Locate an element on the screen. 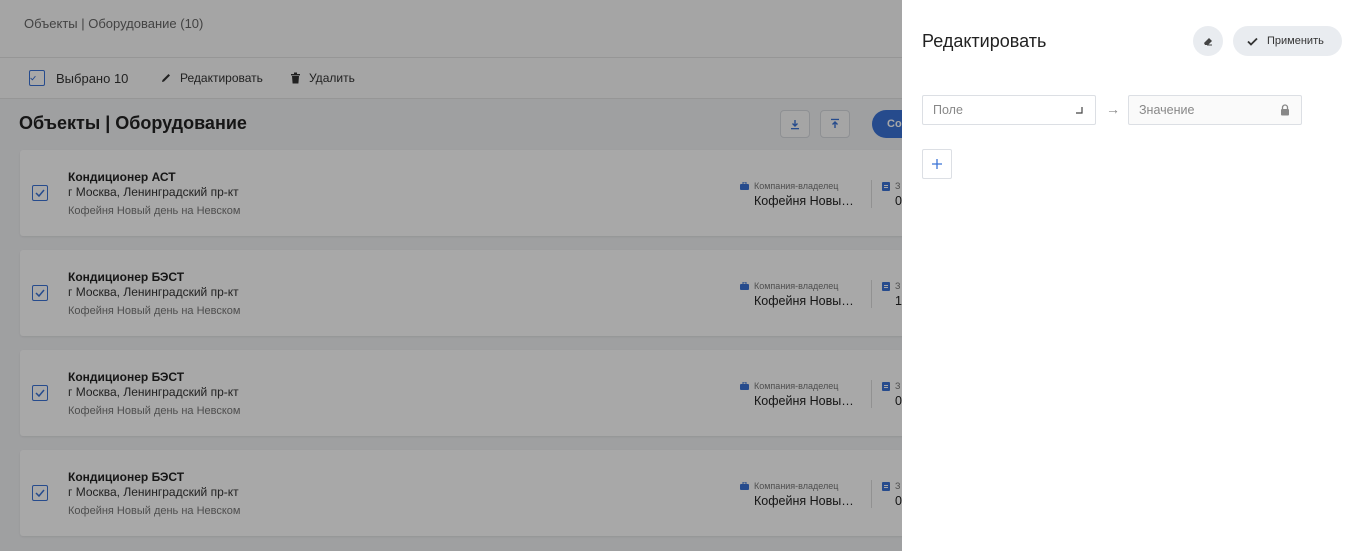 This screenshot has height=551, width=1357. clear-button is located at coordinates (1208, 41).